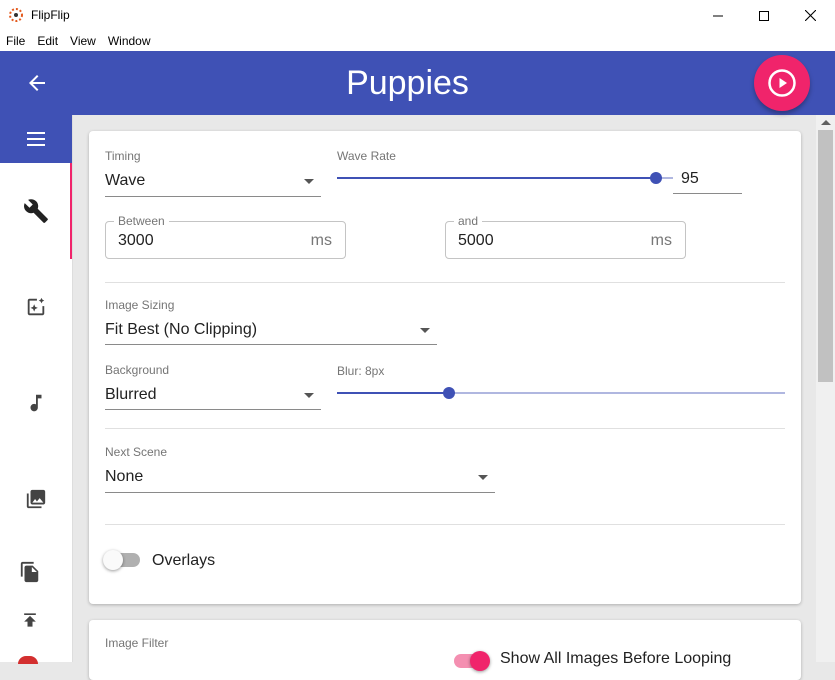 The width and height of the screenshot is (835, 680). Describe the element at coordinates (125, 180) in the screenshot. I see `timing-value: Wave` at that location.